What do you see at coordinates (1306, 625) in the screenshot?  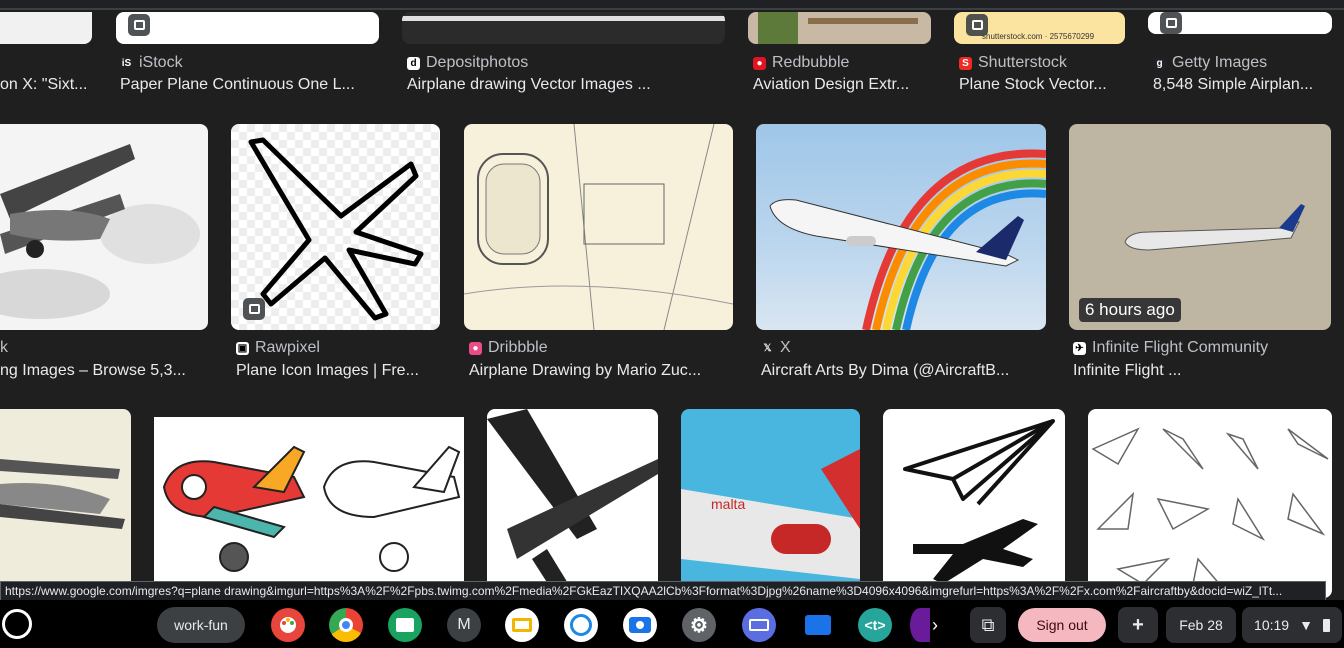 I see `wifi-icon: ▼` at bounding box center [1306, 625].